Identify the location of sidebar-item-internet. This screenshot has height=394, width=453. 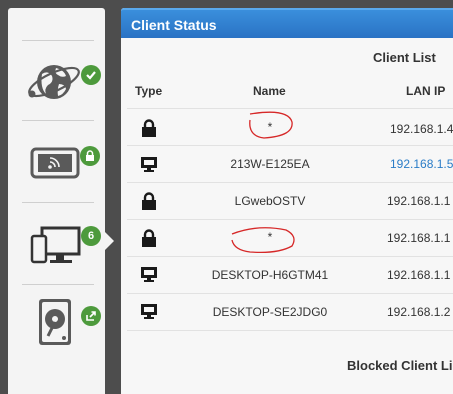
(56, 87).